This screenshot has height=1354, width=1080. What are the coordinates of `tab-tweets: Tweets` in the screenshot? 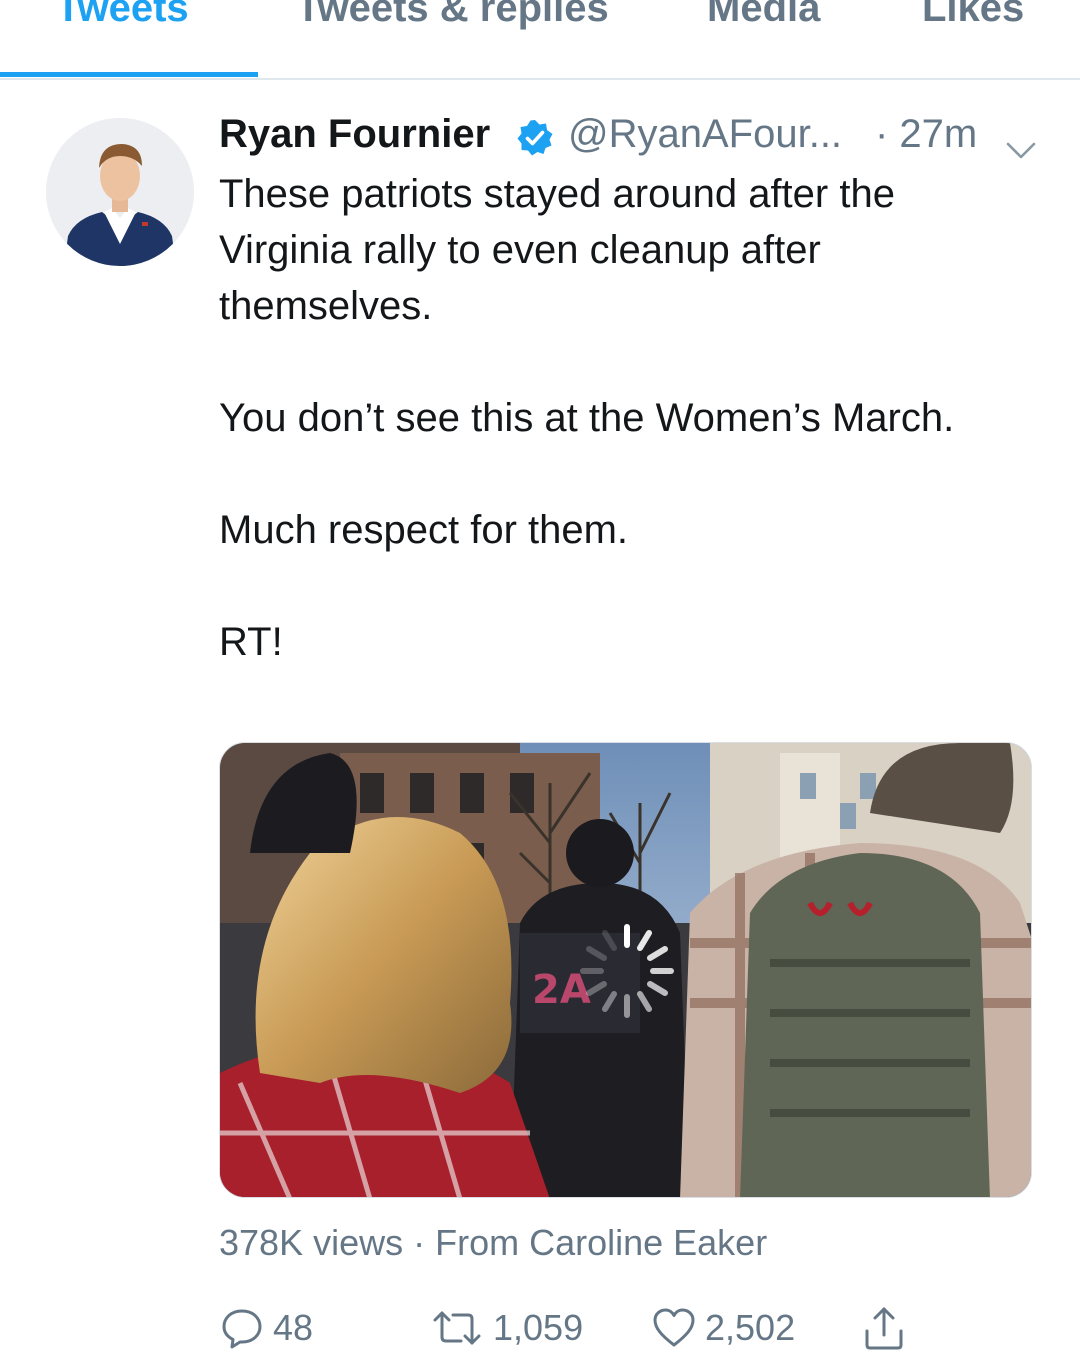 It's located at (122, 15).